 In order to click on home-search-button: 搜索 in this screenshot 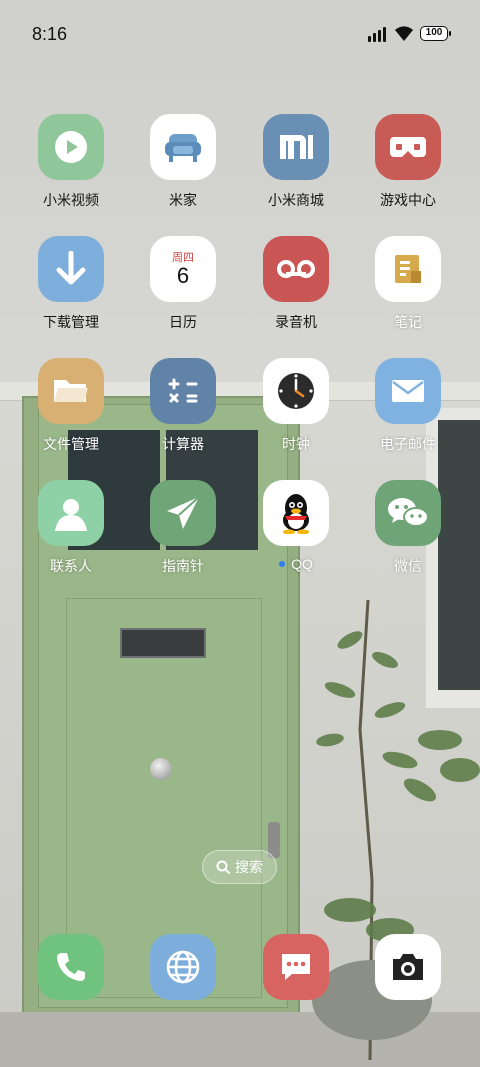, I will do `click(239, 867)`.